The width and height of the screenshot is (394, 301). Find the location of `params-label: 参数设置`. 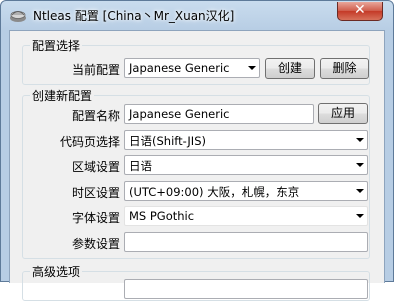

params-label: 参数设置 is located at coordinates (95, 244).